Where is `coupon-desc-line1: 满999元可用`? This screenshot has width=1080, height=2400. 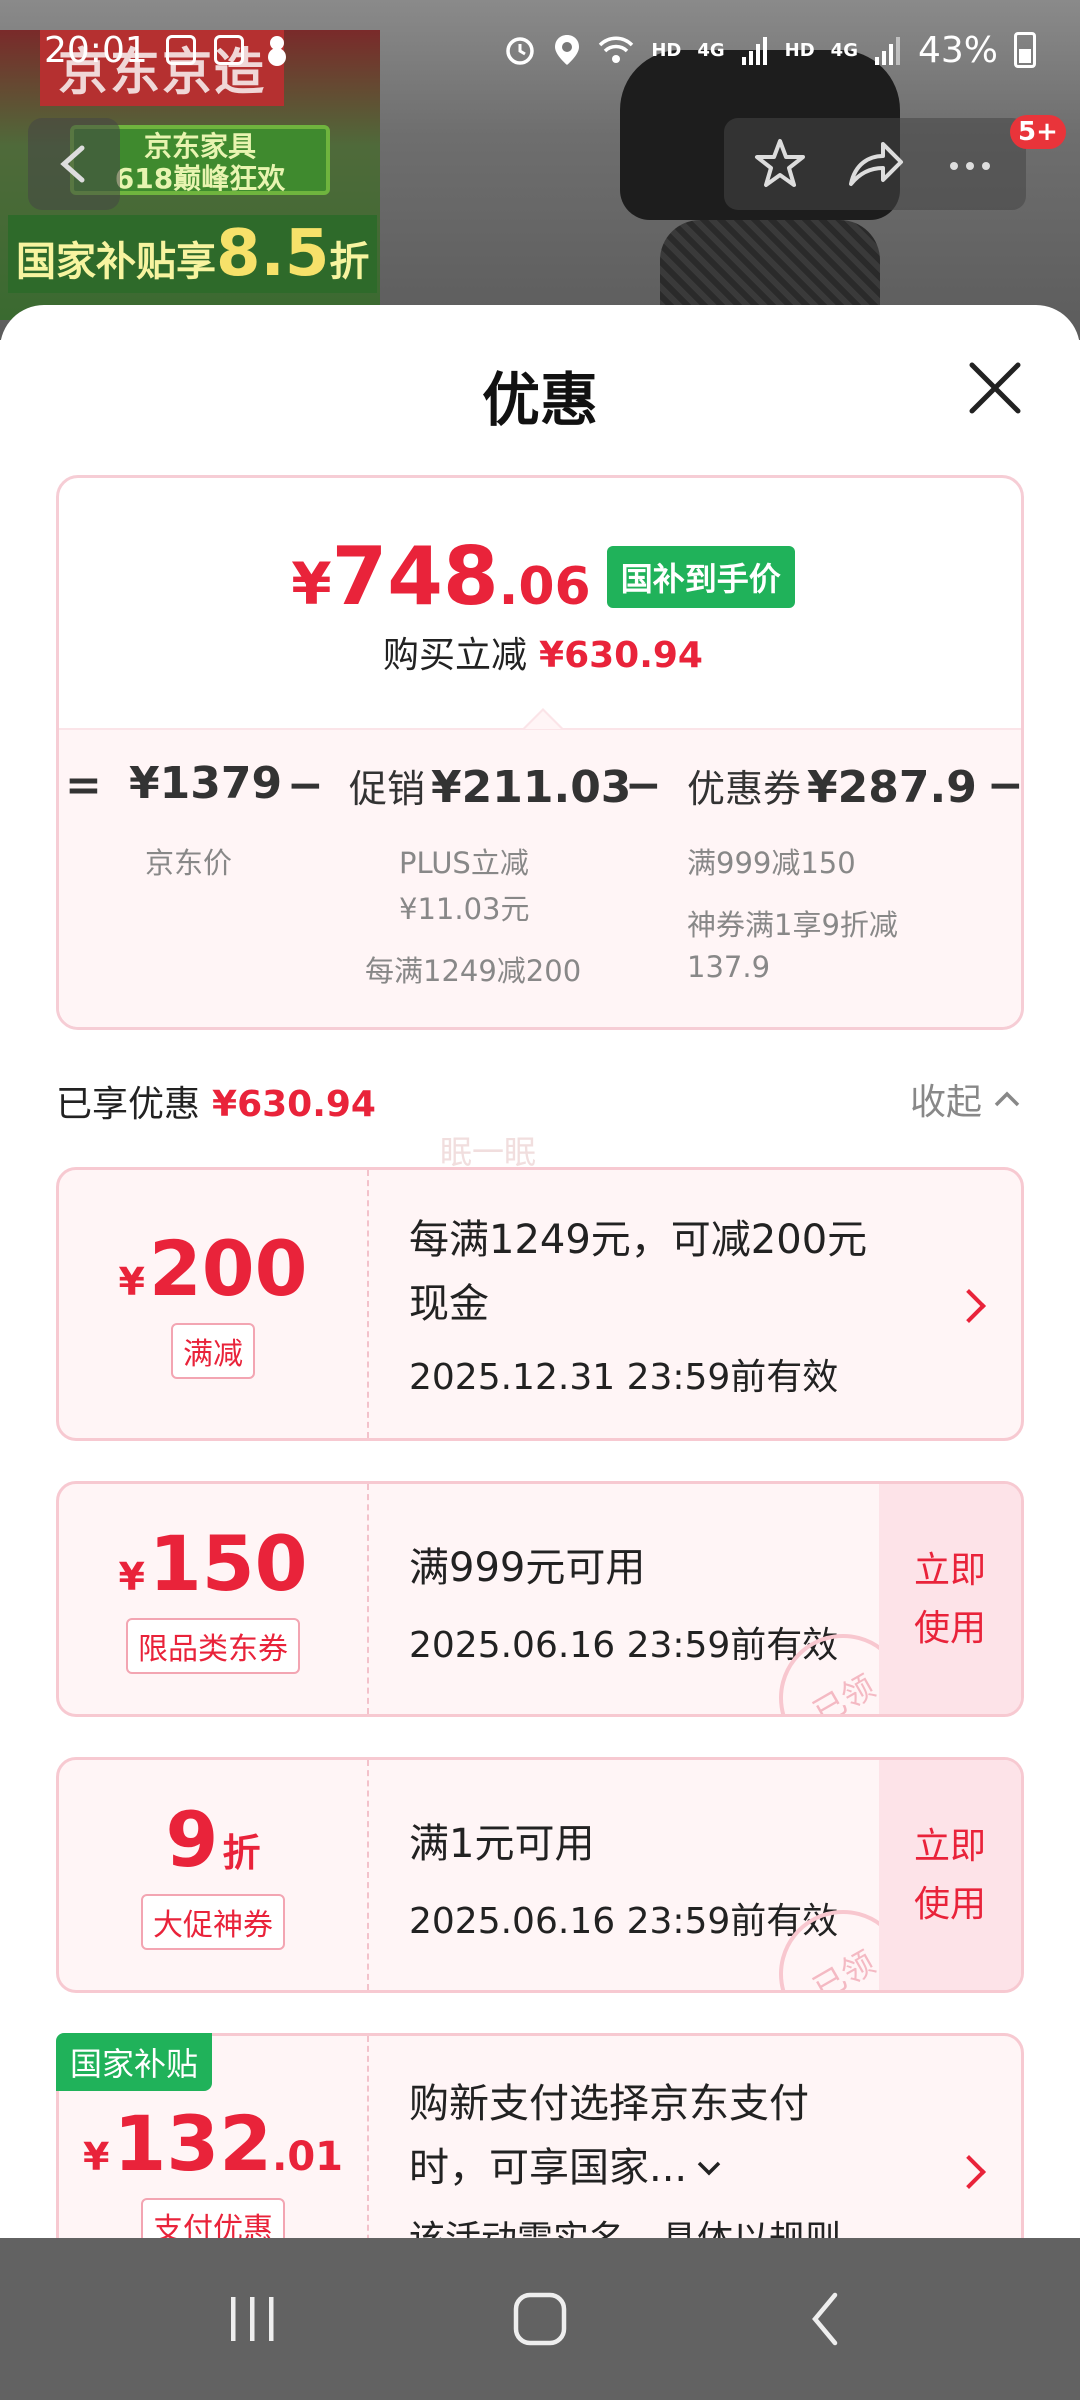
coupon-desc-line1: 满999元可用 is located at coordinates (527, 1568).